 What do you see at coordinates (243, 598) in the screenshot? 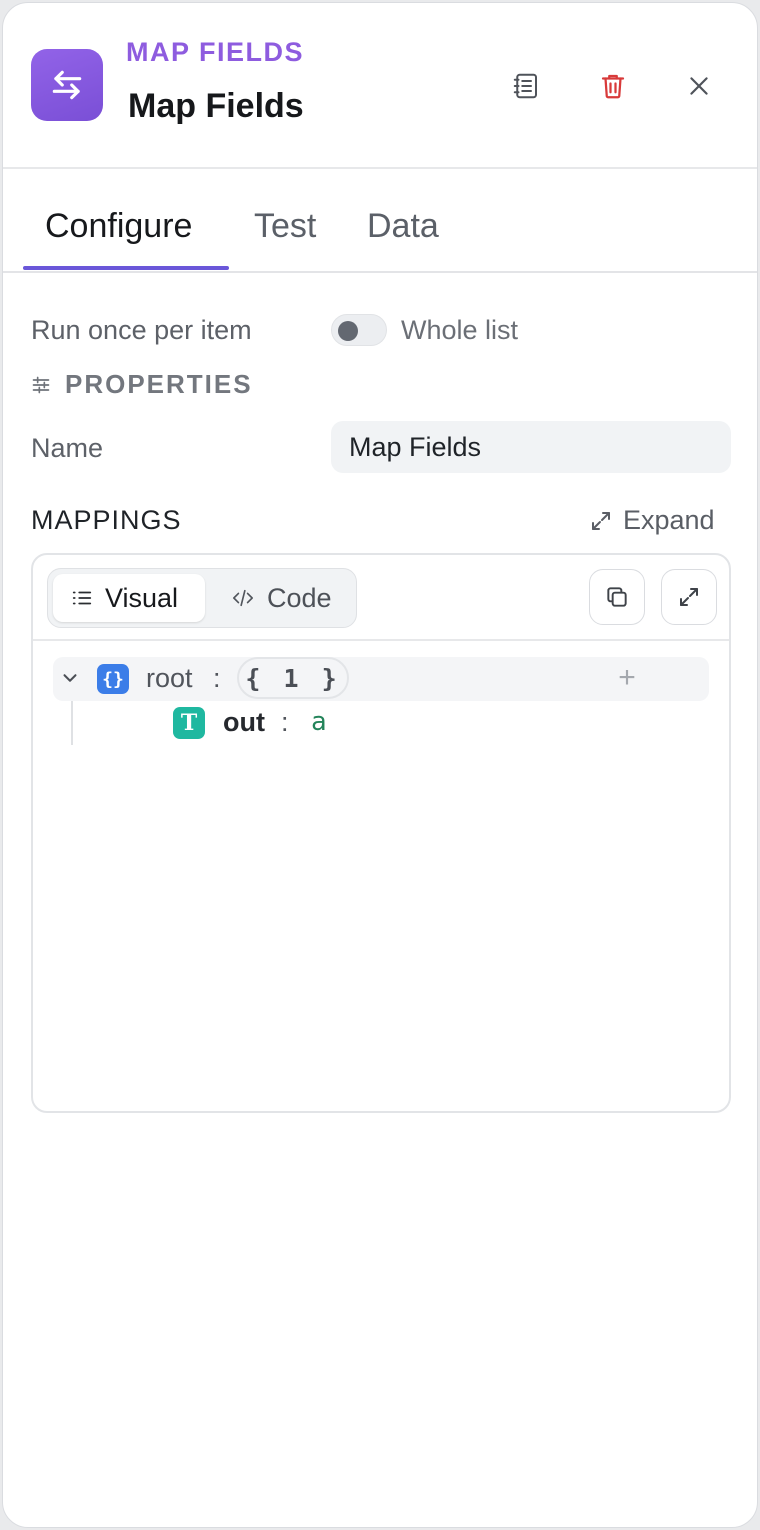
I see `code-icon` at bounding box center [243, 598].